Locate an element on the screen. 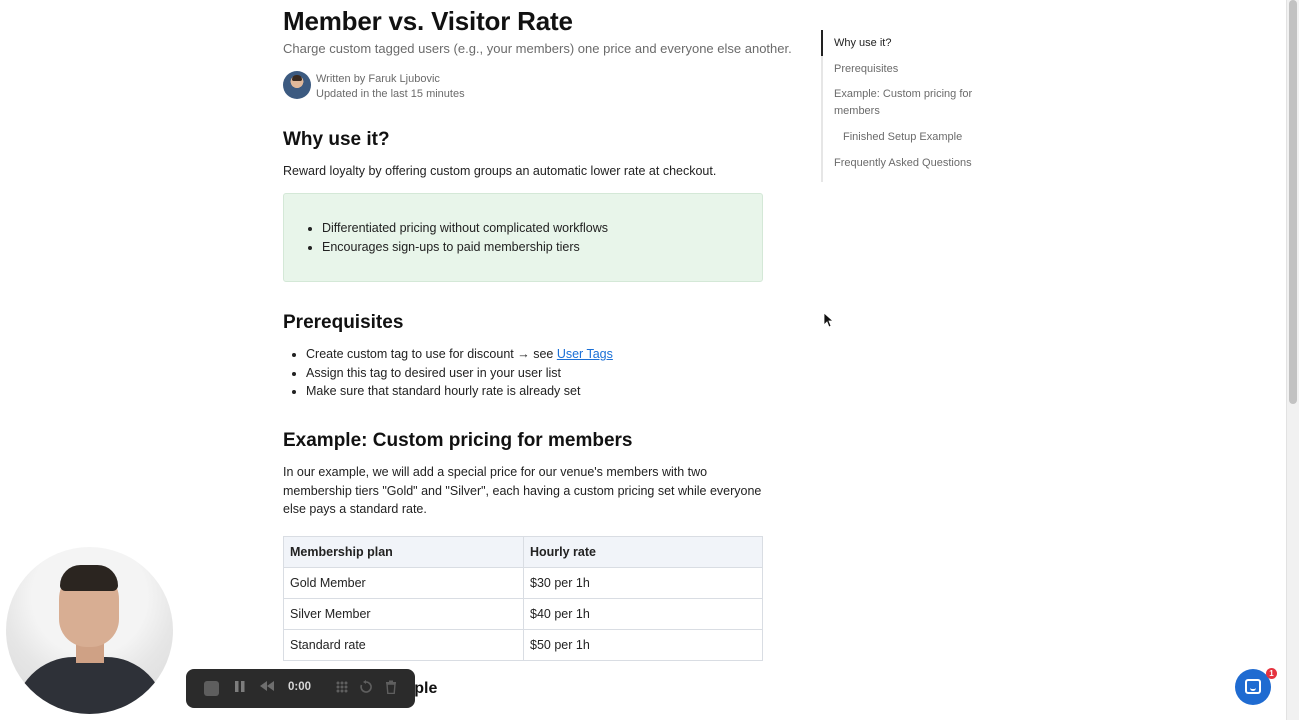 The width and height of the screenshot is (1299, 720). trash-icon is located at coordinates (391, 688).